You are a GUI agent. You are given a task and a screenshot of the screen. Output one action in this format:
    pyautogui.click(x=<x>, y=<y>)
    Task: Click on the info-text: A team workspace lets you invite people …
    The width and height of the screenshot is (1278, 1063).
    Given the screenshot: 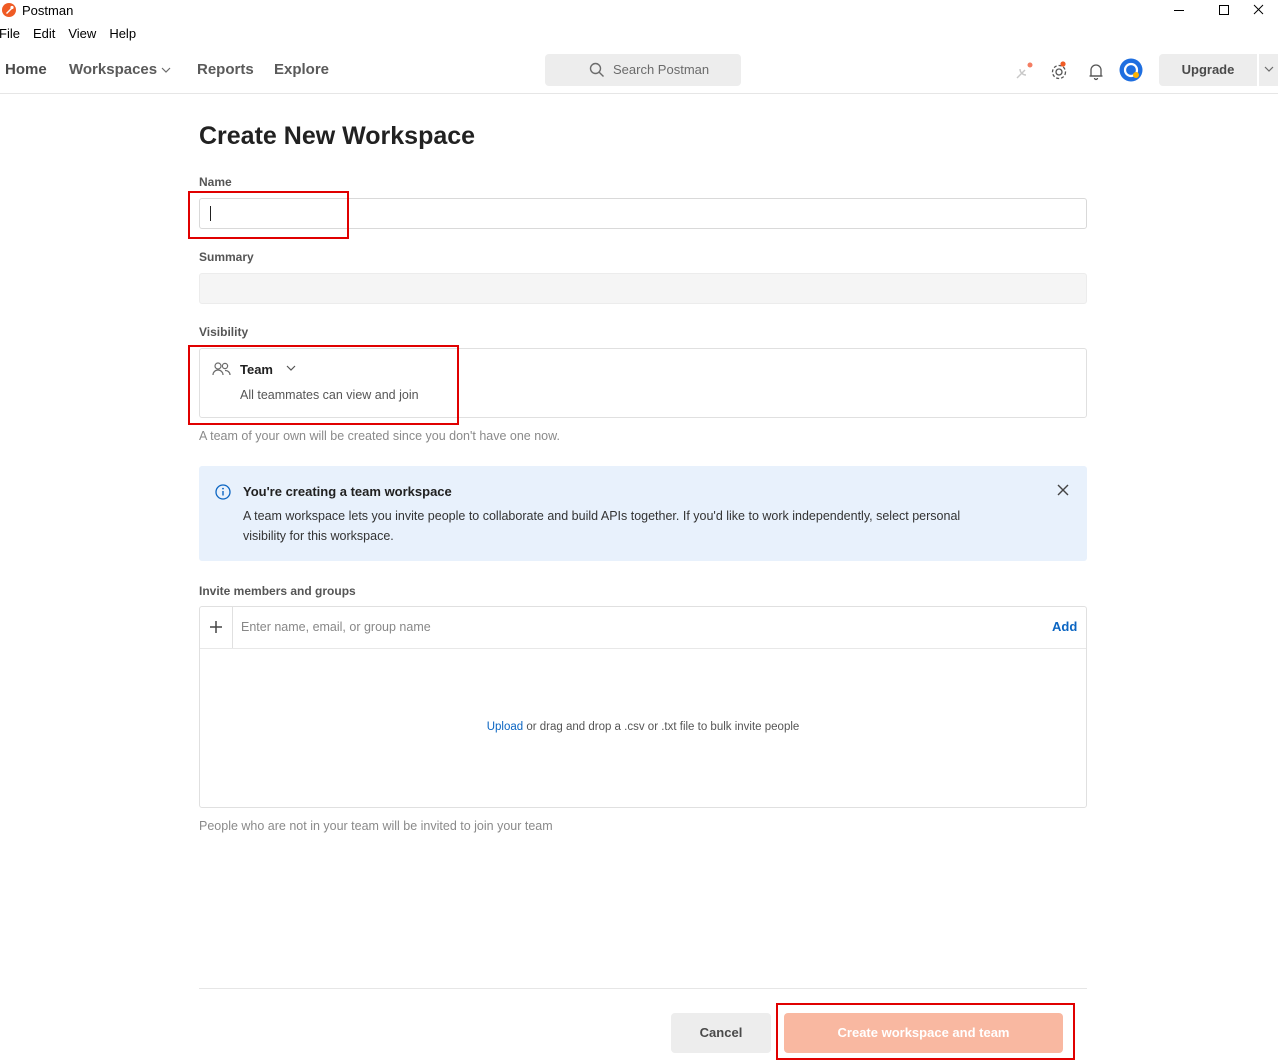 What is the action you would take?
    pyautogui.click(x=602, y=526)
    